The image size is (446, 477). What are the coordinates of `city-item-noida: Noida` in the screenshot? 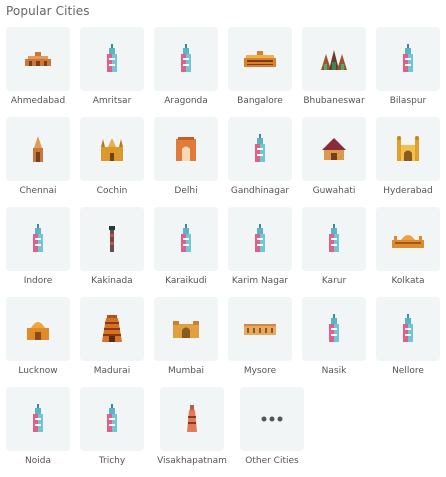 It's located at (38, 426).